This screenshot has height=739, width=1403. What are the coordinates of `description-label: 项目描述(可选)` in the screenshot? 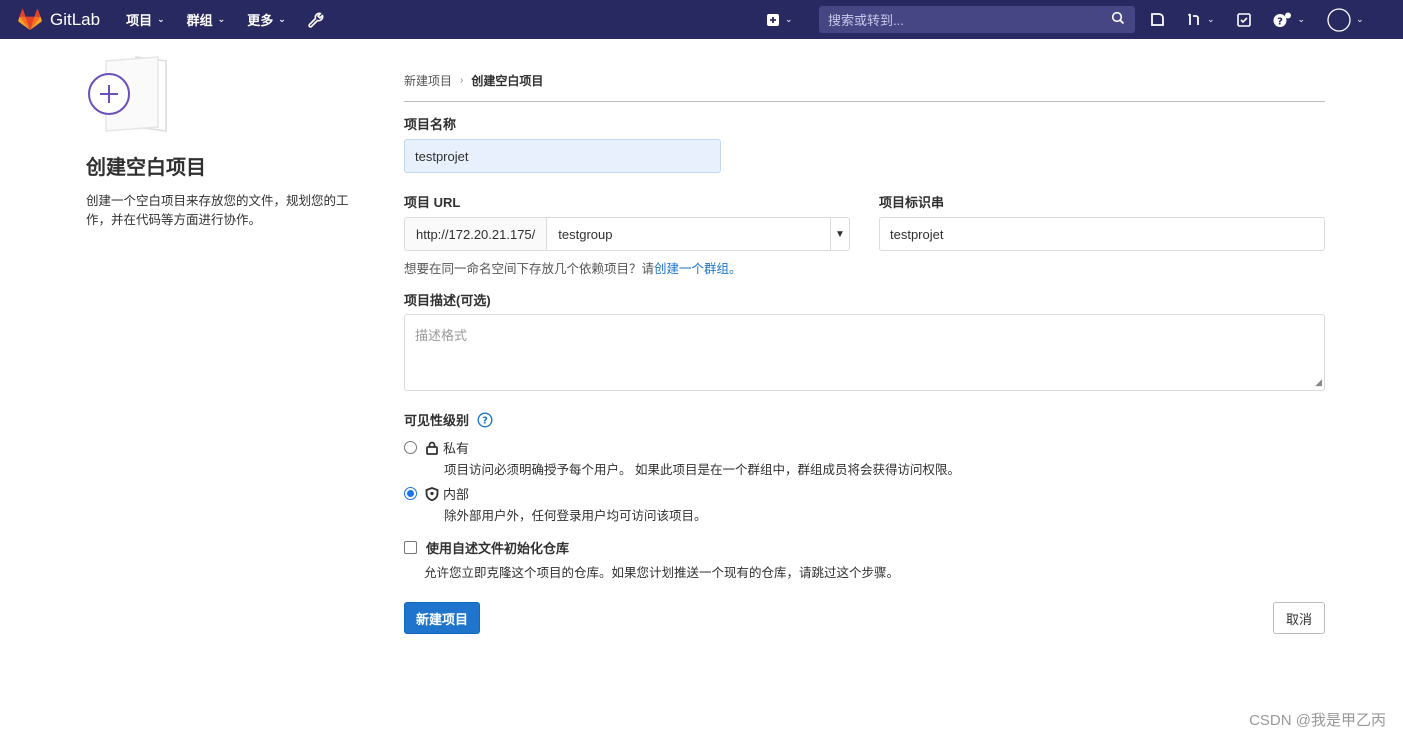 It's located at (447, 300).